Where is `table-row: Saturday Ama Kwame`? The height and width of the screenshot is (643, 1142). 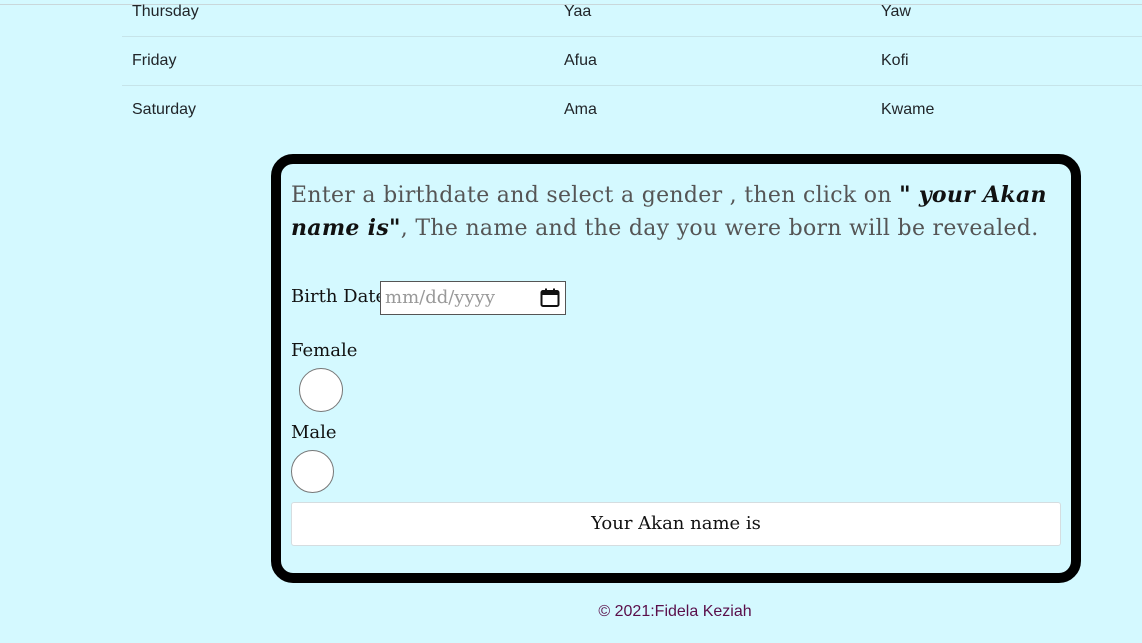
table-row: Saturday Ama Kwame is located at coordinates (632, 110).